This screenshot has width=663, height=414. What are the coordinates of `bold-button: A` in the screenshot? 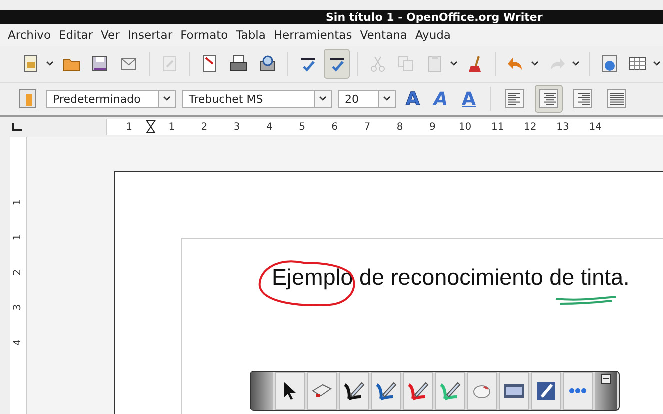 It's located at (413, 99).